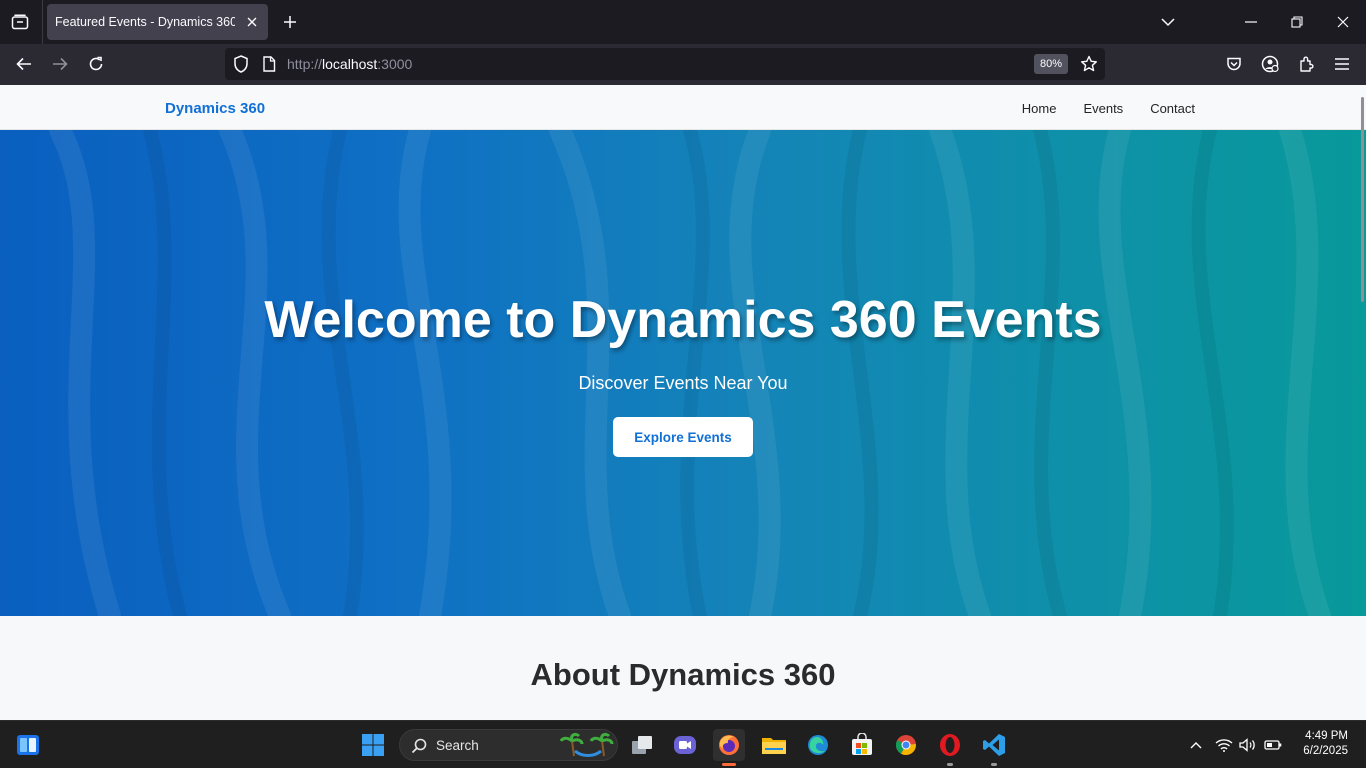  What do you see at coordinates (1172, 108) in the screenshot?
I see `nav-link-contact: Contact` at bounding box center [1172, 108].